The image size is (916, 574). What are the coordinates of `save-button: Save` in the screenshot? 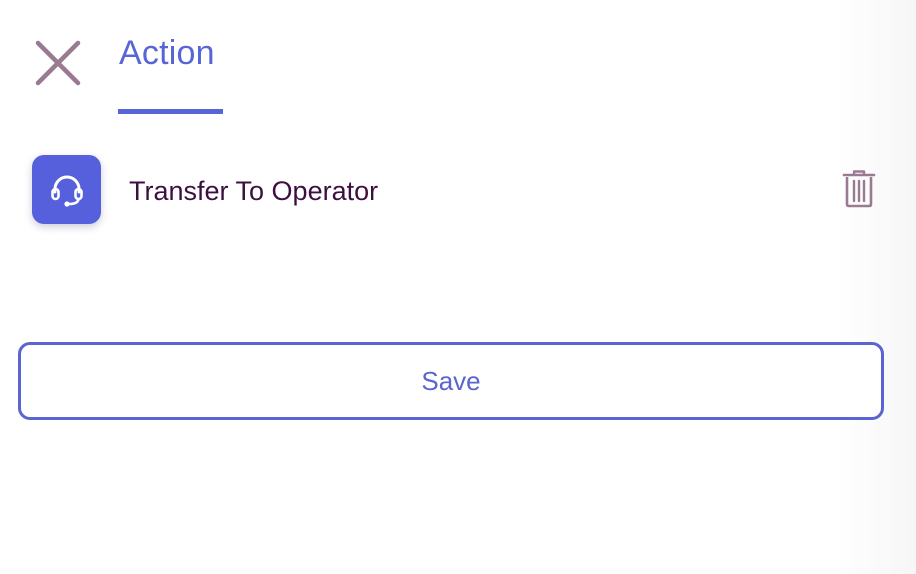 It's located at (451, 381).